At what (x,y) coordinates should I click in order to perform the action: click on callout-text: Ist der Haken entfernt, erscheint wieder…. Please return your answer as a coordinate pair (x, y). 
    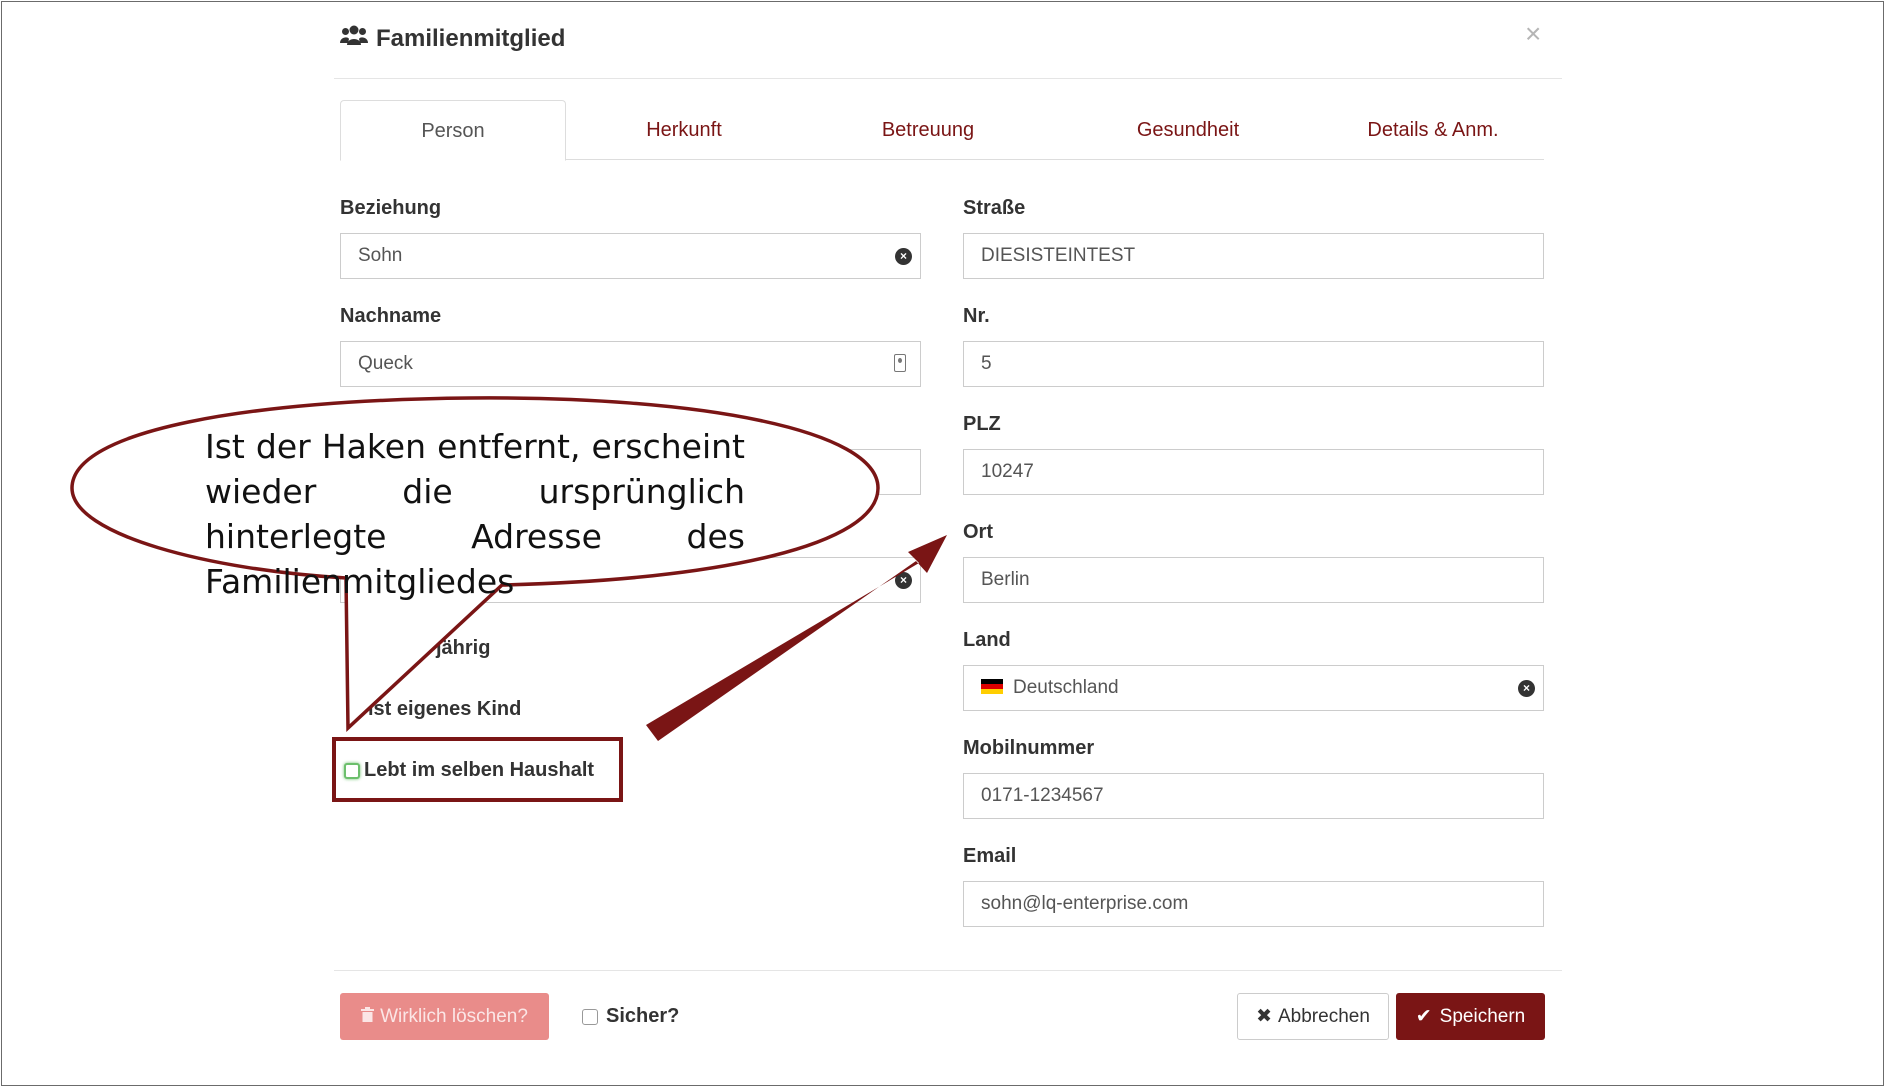
    Looking at the image, I should click on (475, 514).